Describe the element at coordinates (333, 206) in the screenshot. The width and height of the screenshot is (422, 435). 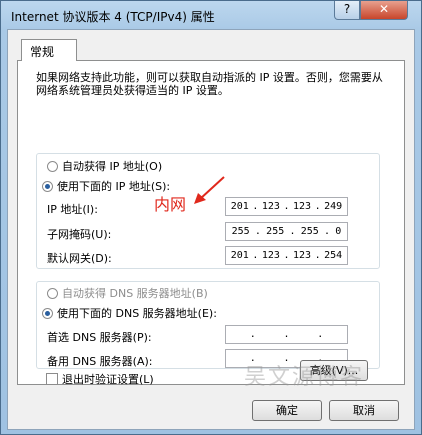
I see `ip-octet-4: 249` at that location.